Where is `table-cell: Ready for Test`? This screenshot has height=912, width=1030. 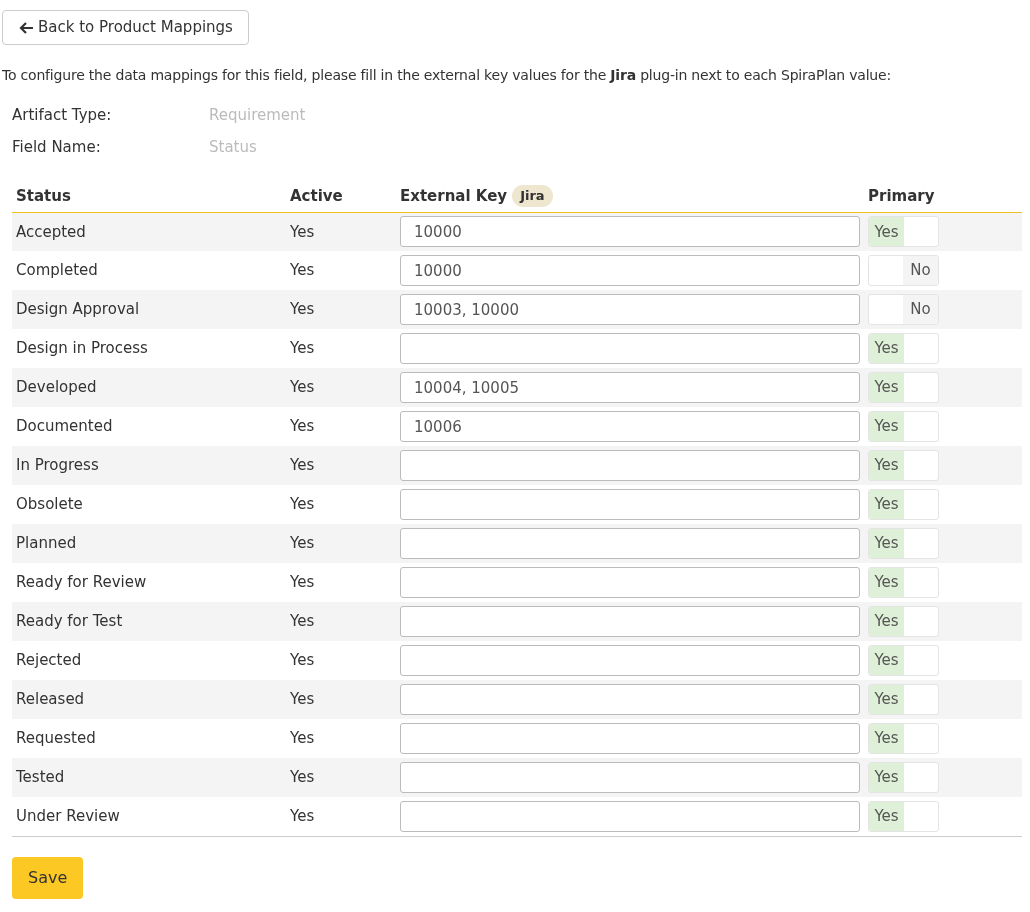
table-cell: Ready for Test is located at coordinates (69, 621).